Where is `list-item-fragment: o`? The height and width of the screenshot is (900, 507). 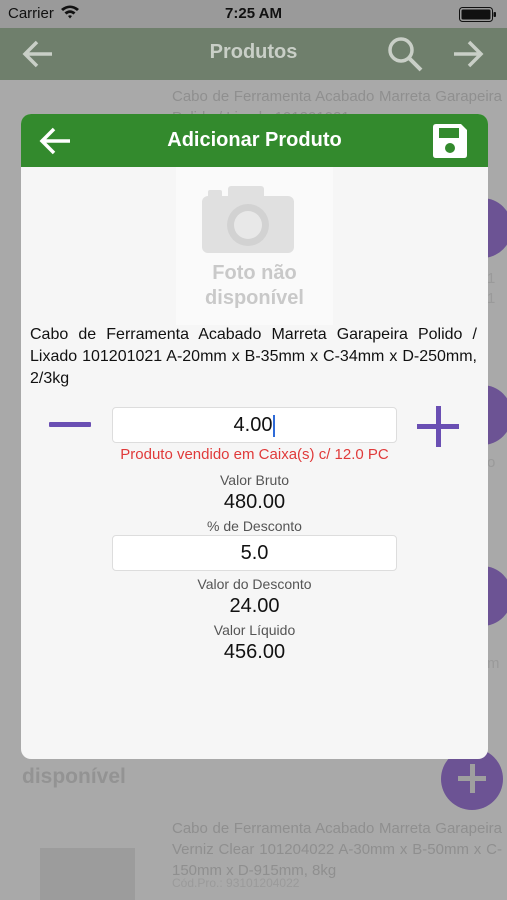 list-item-fragment: o is located at coordinates (491, 462).